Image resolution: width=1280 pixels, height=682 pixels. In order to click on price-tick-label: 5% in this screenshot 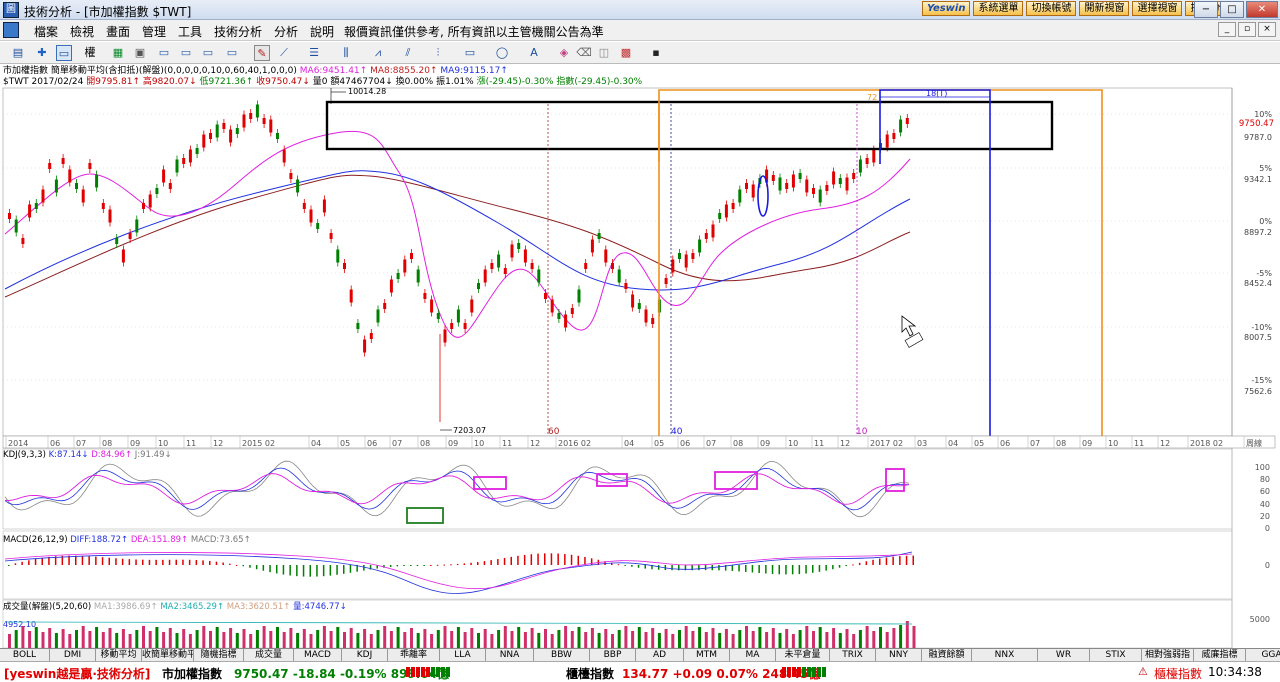, I will do `click(1265, 168)`.